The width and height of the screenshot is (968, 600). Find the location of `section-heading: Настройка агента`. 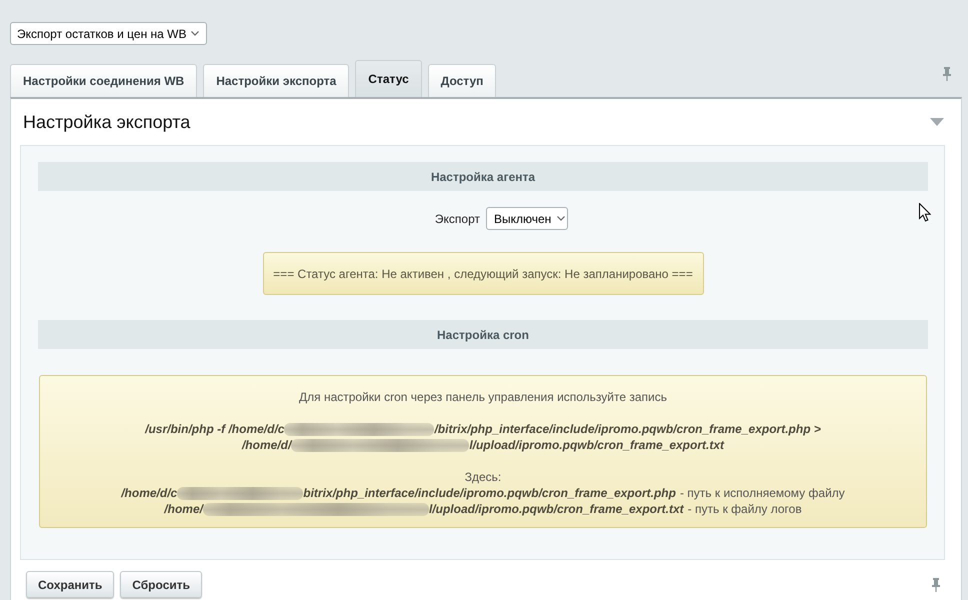

section-heading: Настройка агента is located at coordinates (483, 176).